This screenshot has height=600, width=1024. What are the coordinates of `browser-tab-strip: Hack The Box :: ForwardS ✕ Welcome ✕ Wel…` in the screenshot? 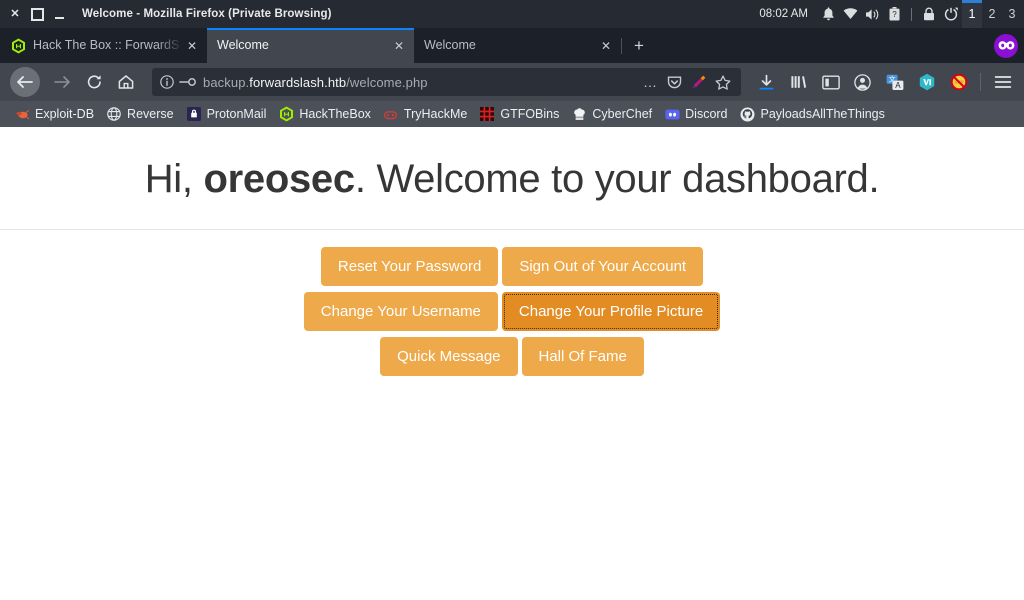 It's located at (512, 45).